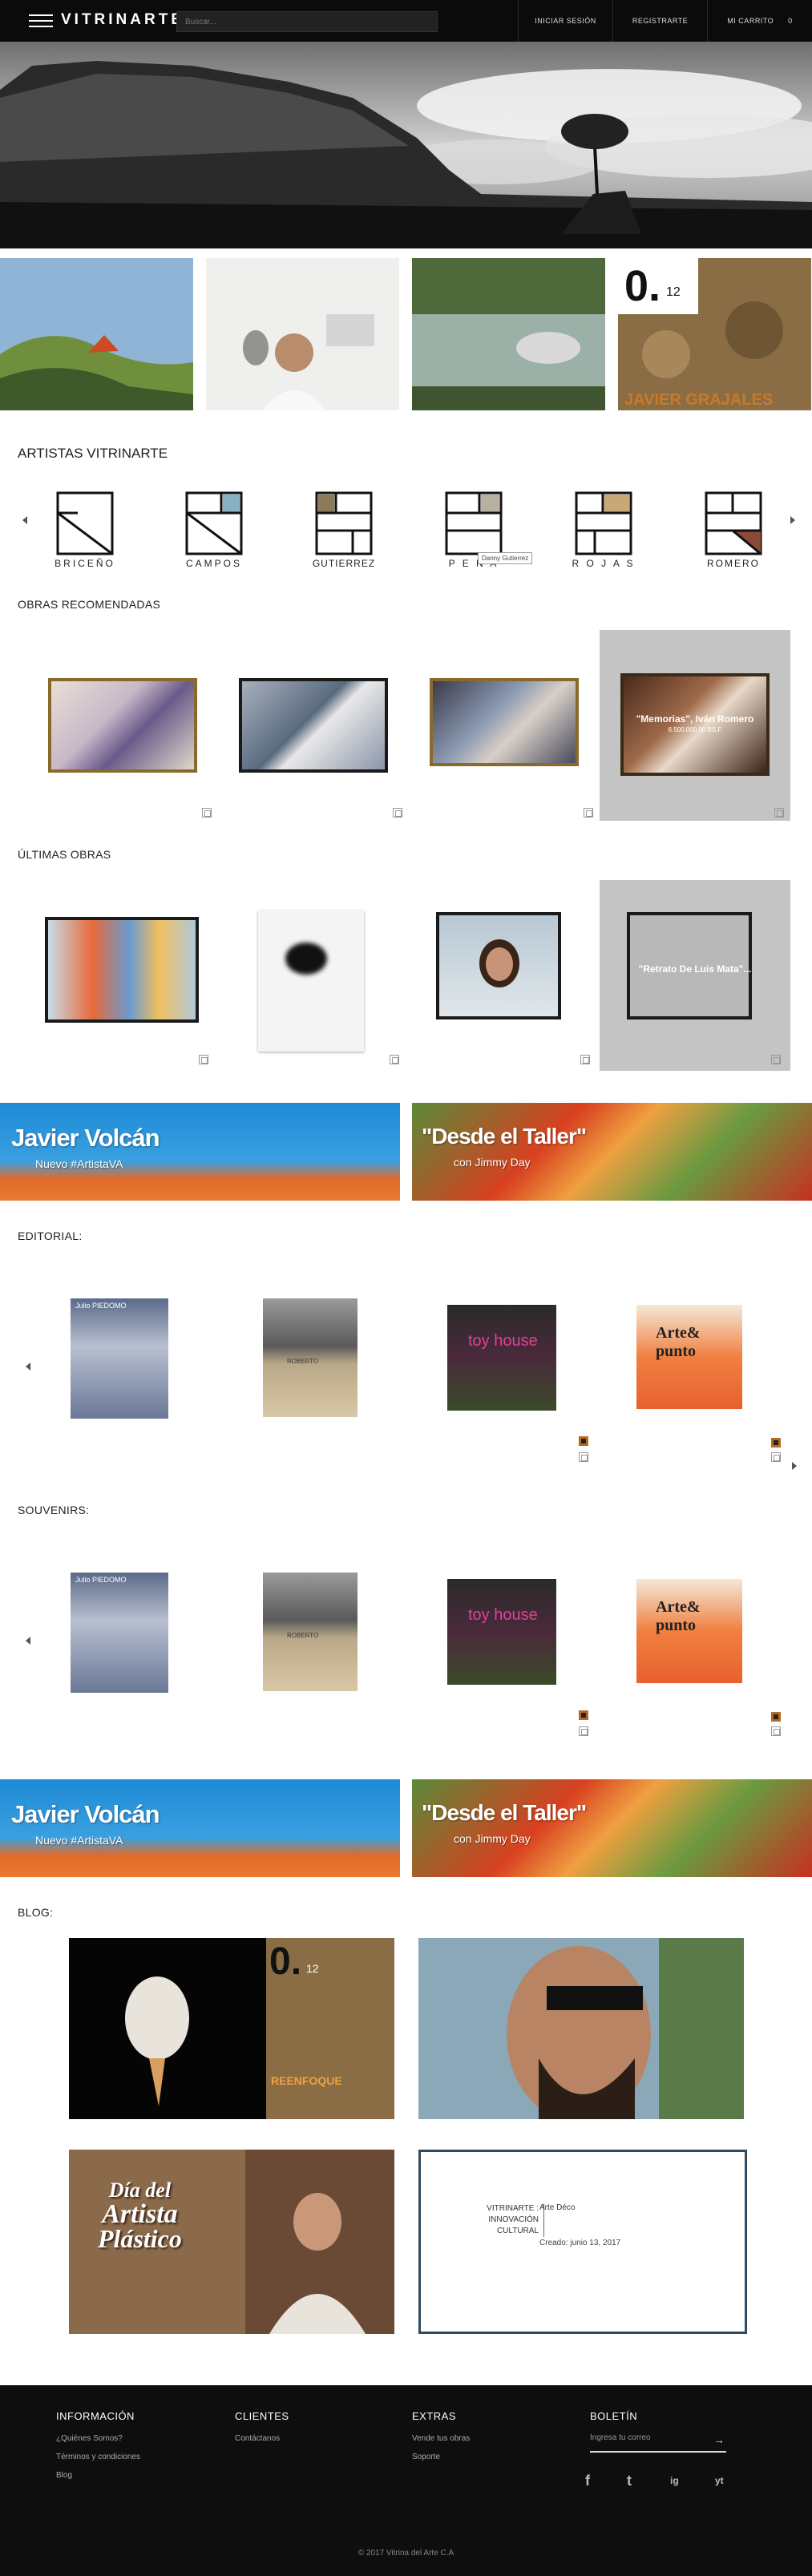 The image size is (812, 2576). I want to click on book-cover: Julio PIEDOMO, so click(119, 1358).